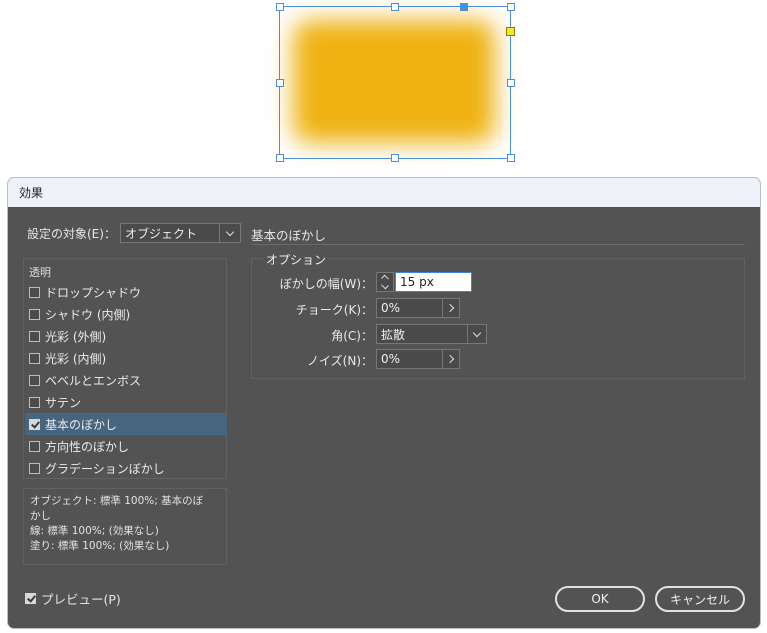 The image size is (767, 633). What do you see at coordinates (126, 336) in the screenshot?
I see `list-item-outer-glow: 光彩 (外側)` at bounding box center [126, 336].